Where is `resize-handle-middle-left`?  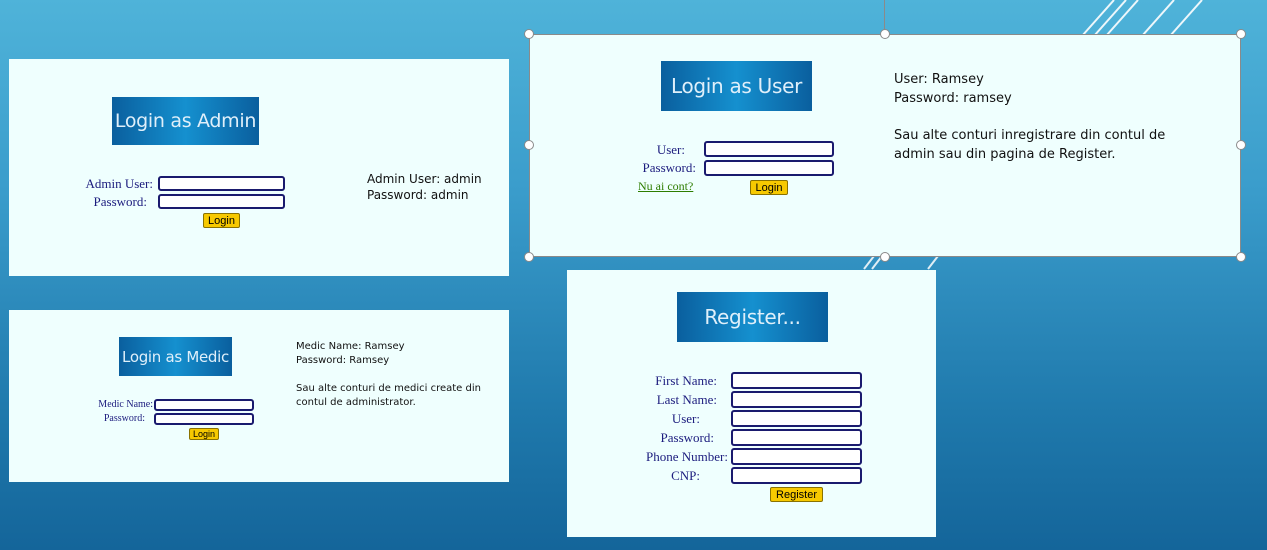 resize-handle-middle-left is located at coordinates (529, 145).